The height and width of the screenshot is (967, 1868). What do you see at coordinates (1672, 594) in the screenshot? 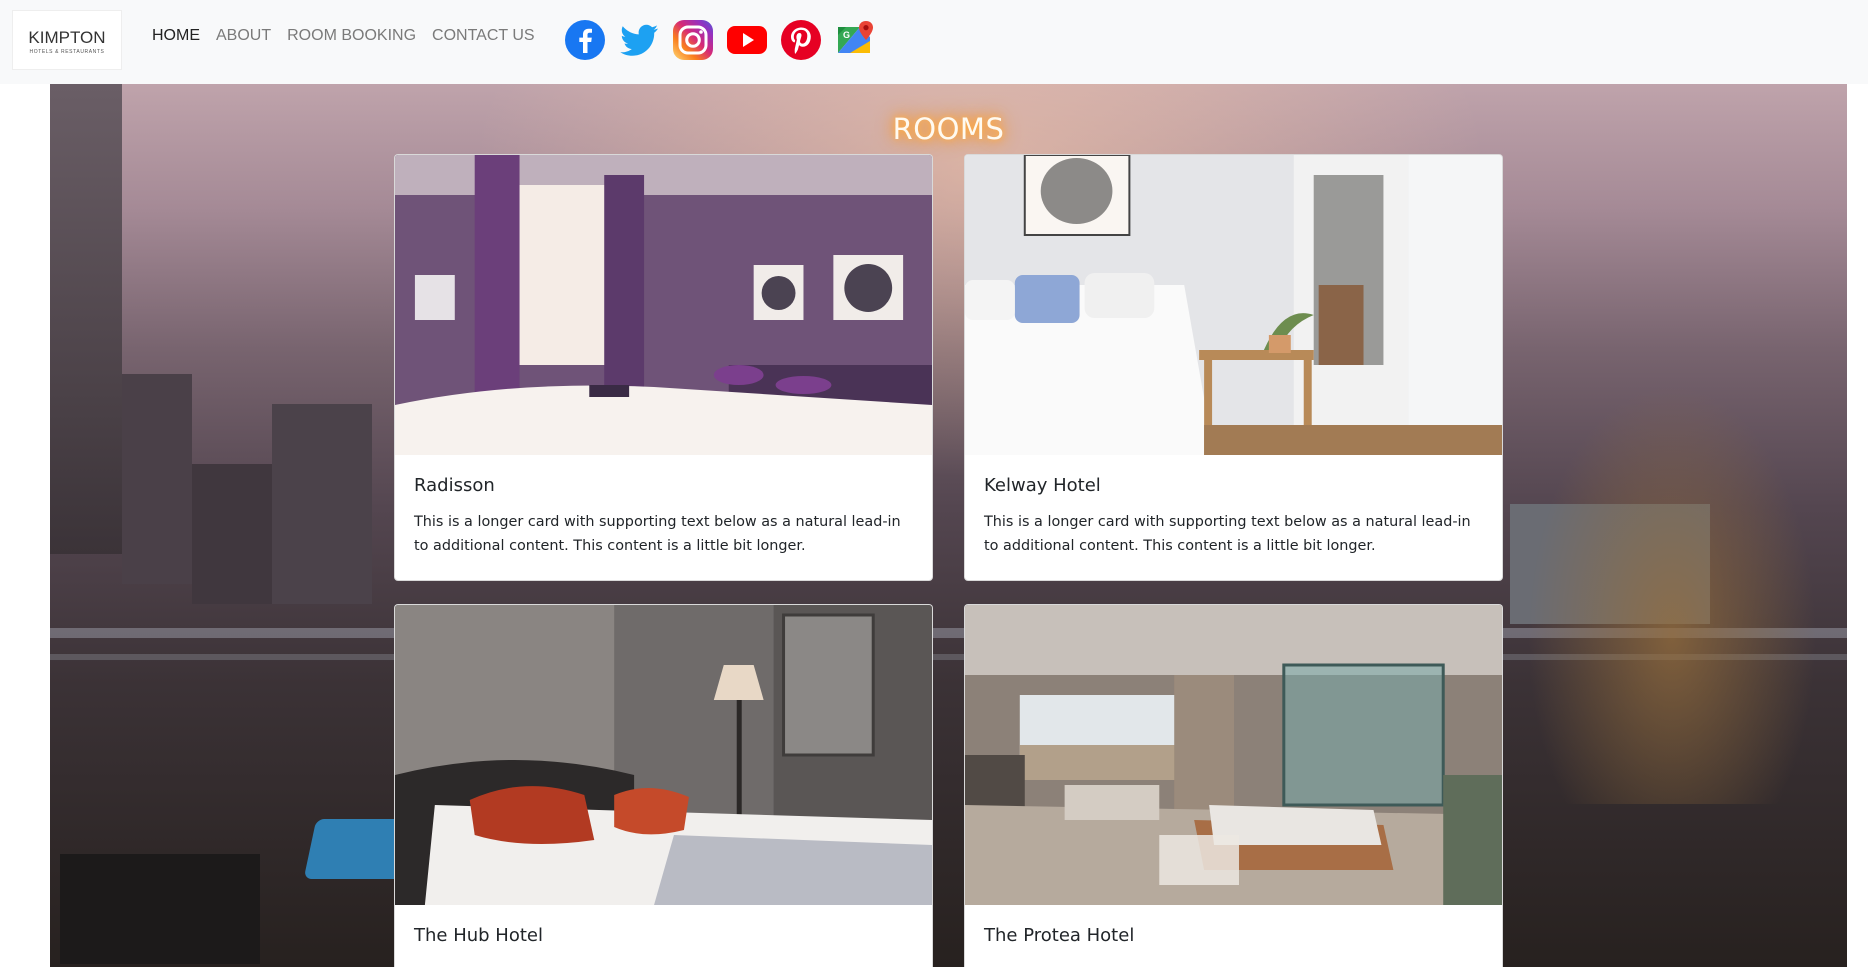
I see `background-plant` at bounding box center [1672, 594].